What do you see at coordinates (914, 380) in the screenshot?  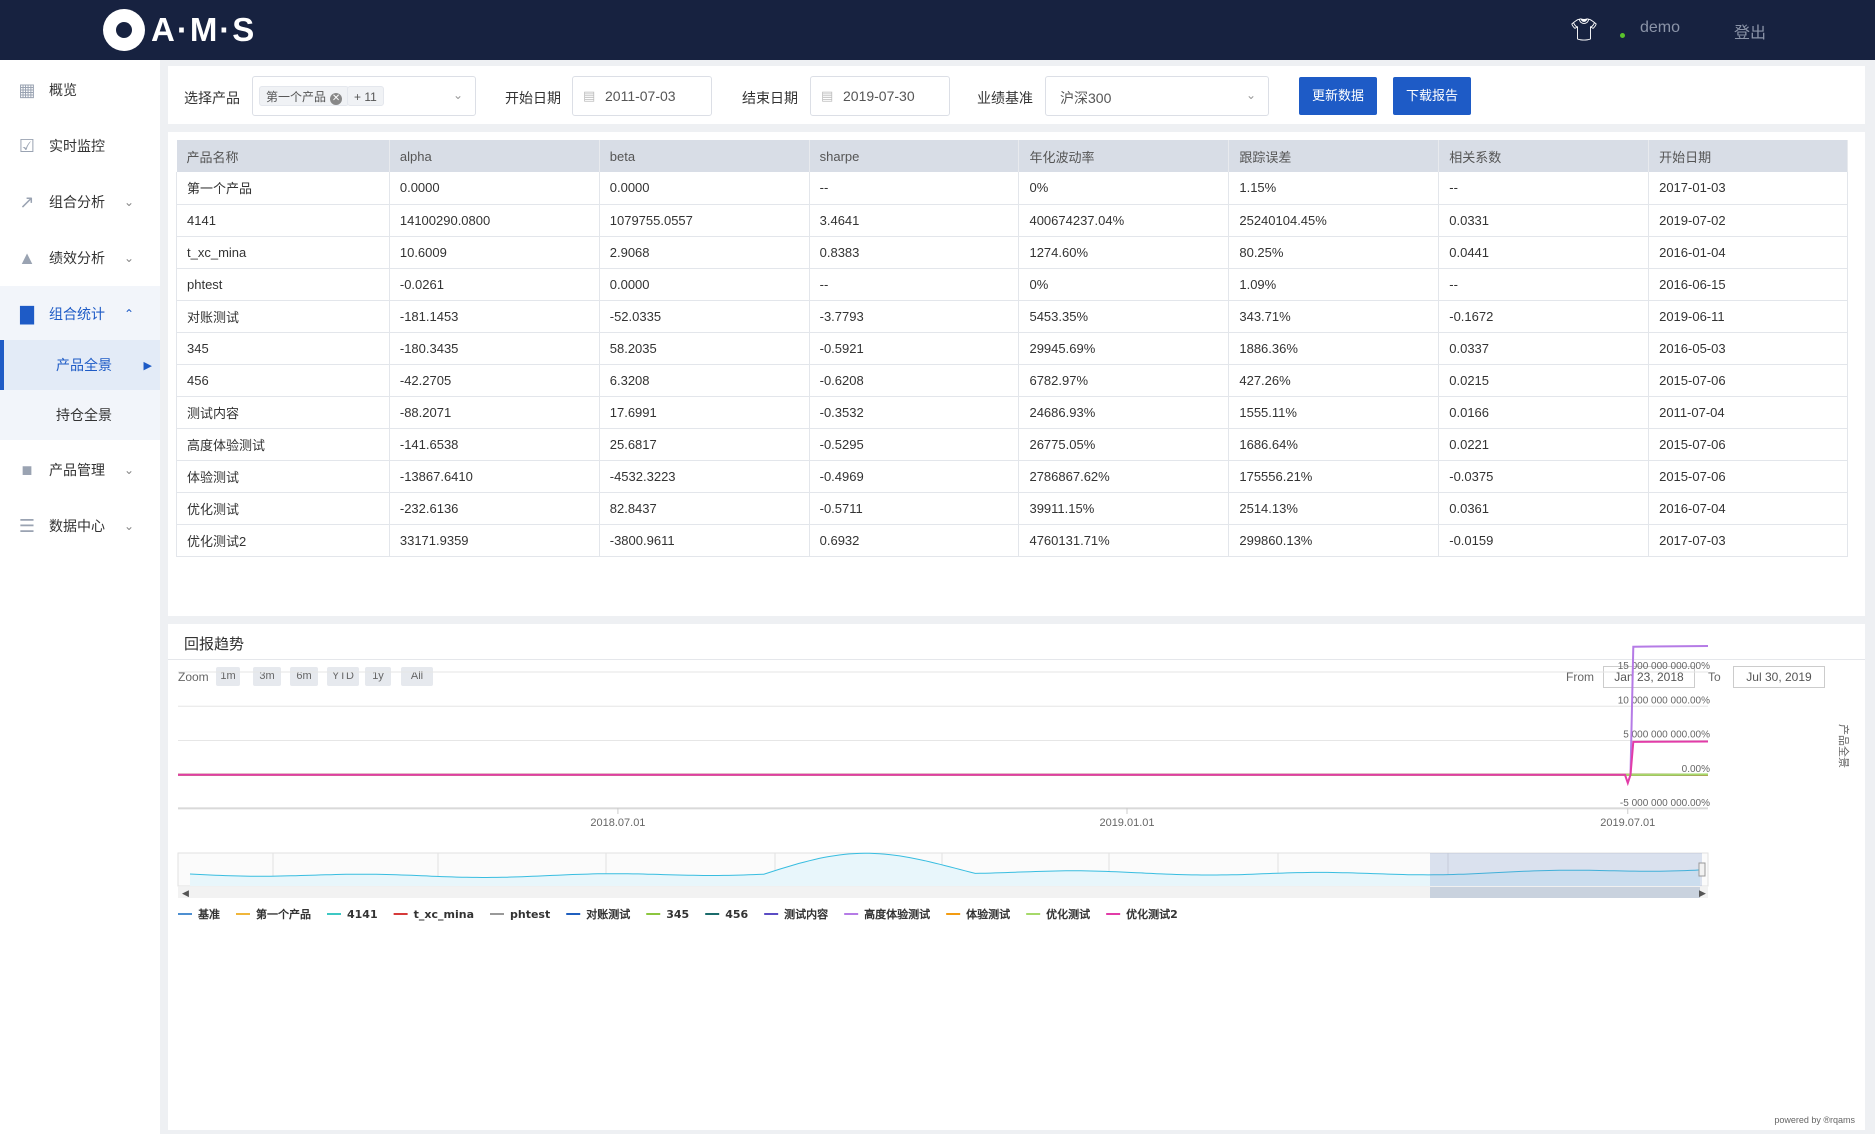 I see `table-cell: -0.6208` at bounding box center [914, 380].